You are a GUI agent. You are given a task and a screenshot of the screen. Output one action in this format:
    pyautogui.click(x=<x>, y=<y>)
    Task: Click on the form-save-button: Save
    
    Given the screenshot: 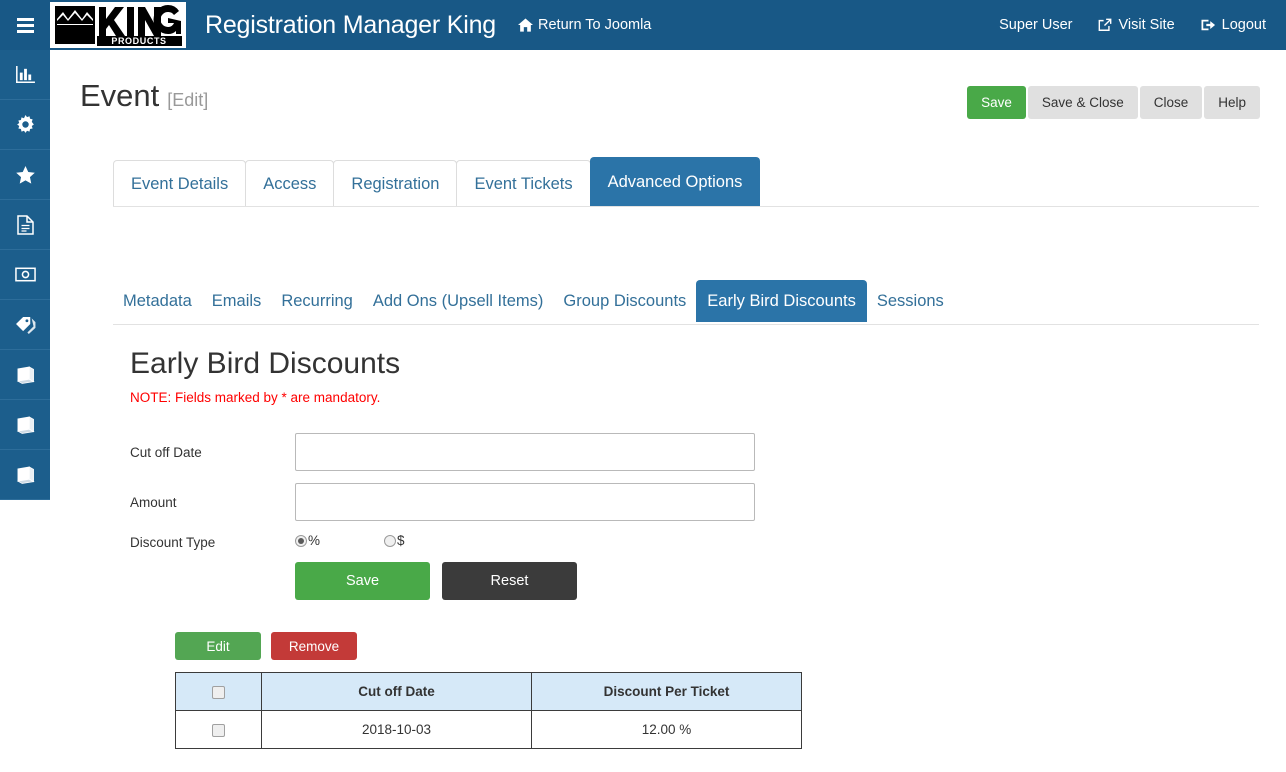 What is the action you would take?
    pyautogui.click(x=362, y=581)
    